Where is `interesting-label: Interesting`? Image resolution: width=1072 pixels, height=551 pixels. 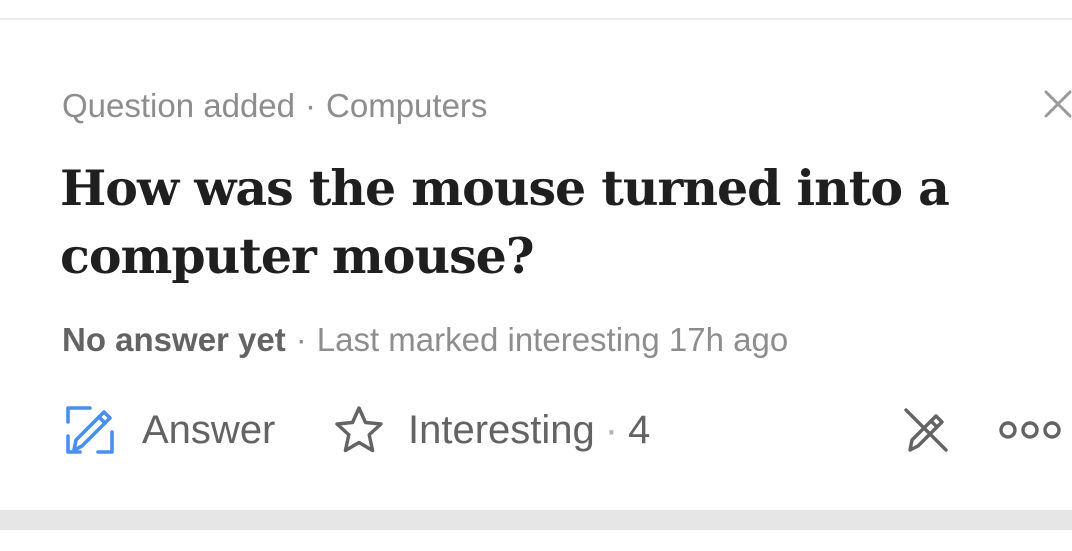 interesting-label: Interesting is located at coordinates (501, 429).